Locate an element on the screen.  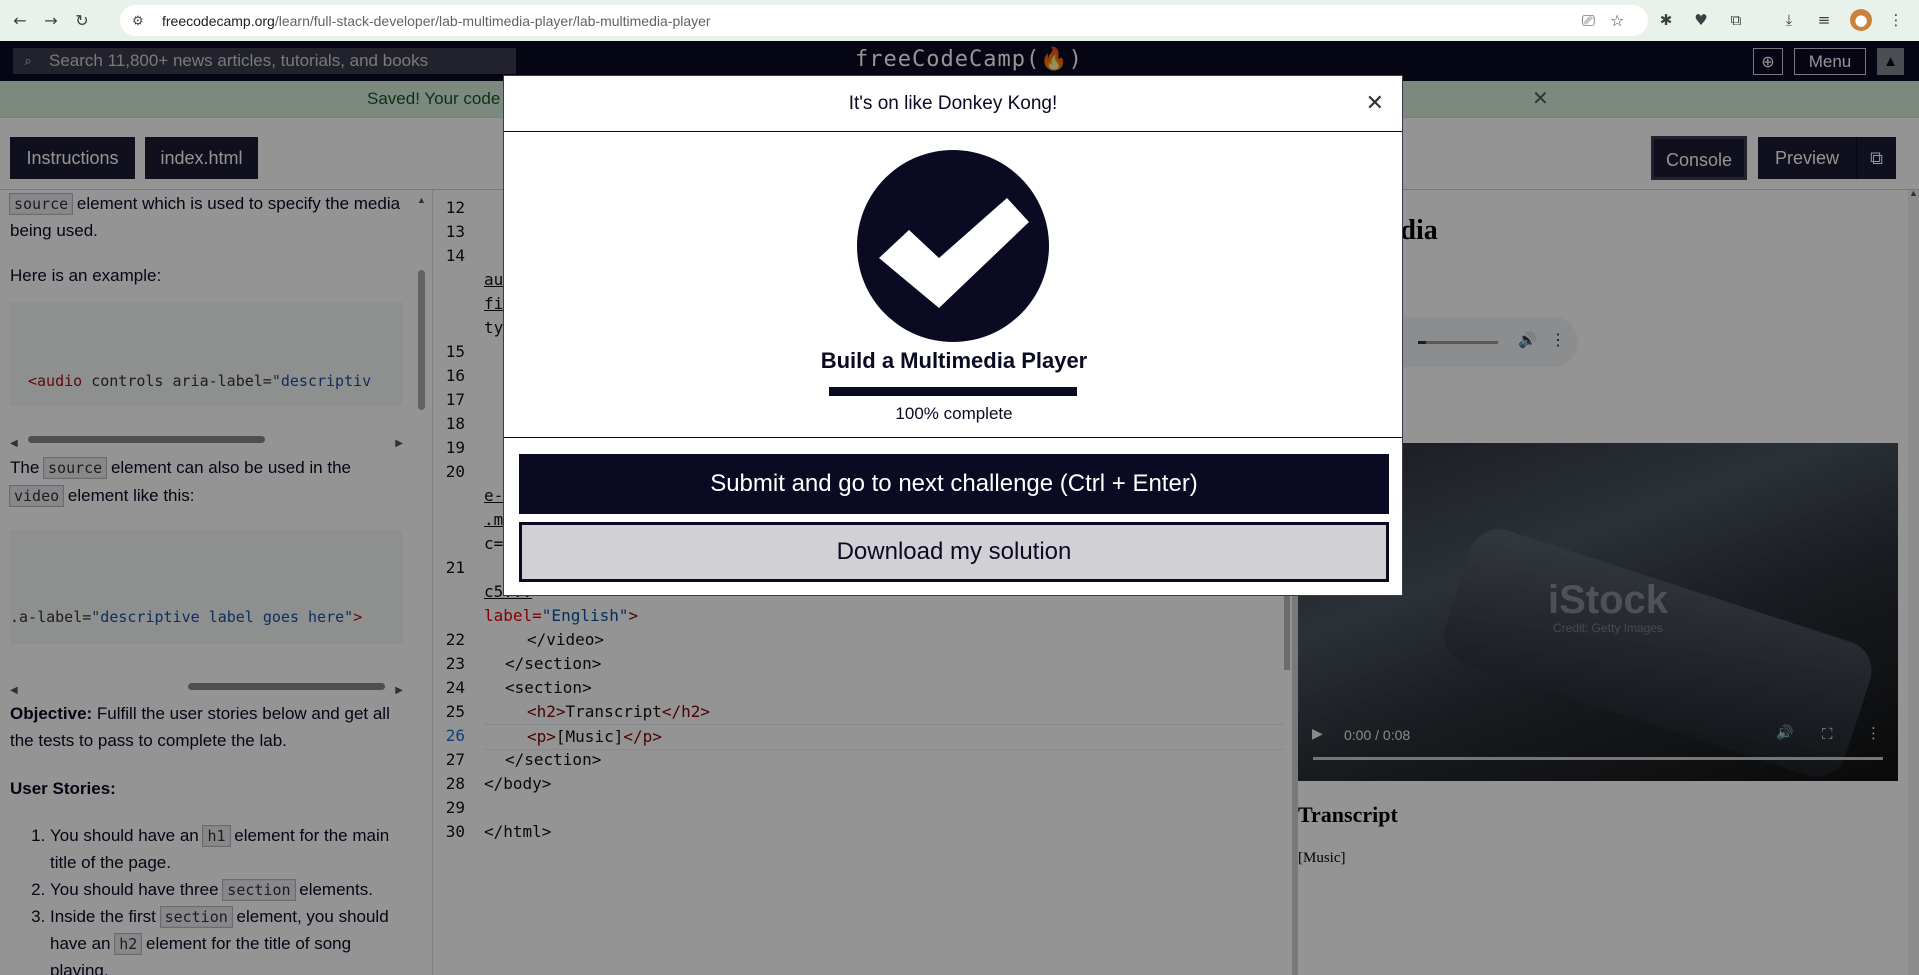
install-app-icon: ⎚ is located at coordinates (1588, 21).